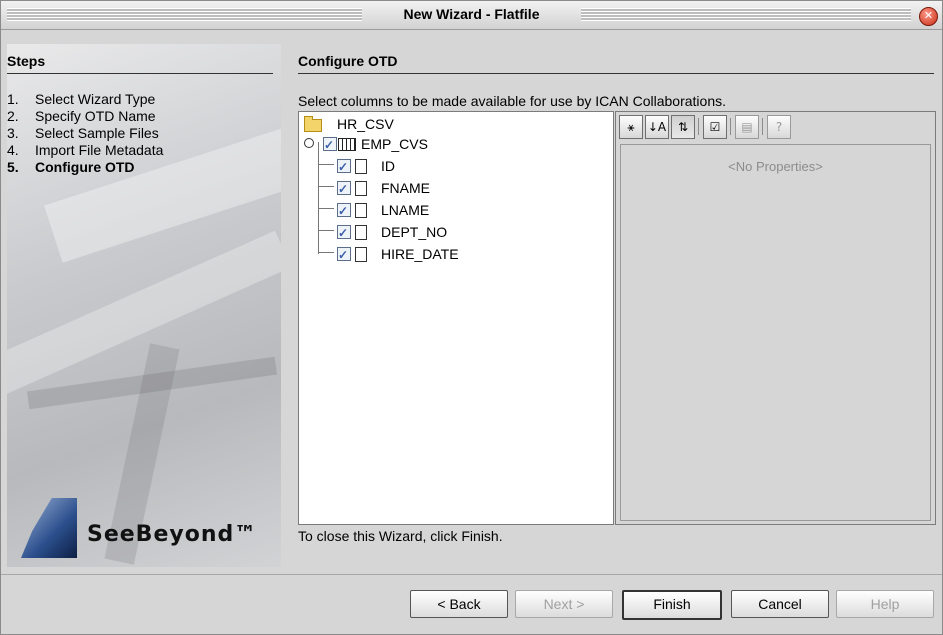  What do you see at coordinates (99, 150) in the screenshot?
I see `step-label: Import File Metadata` at bounding box center [99, 150].